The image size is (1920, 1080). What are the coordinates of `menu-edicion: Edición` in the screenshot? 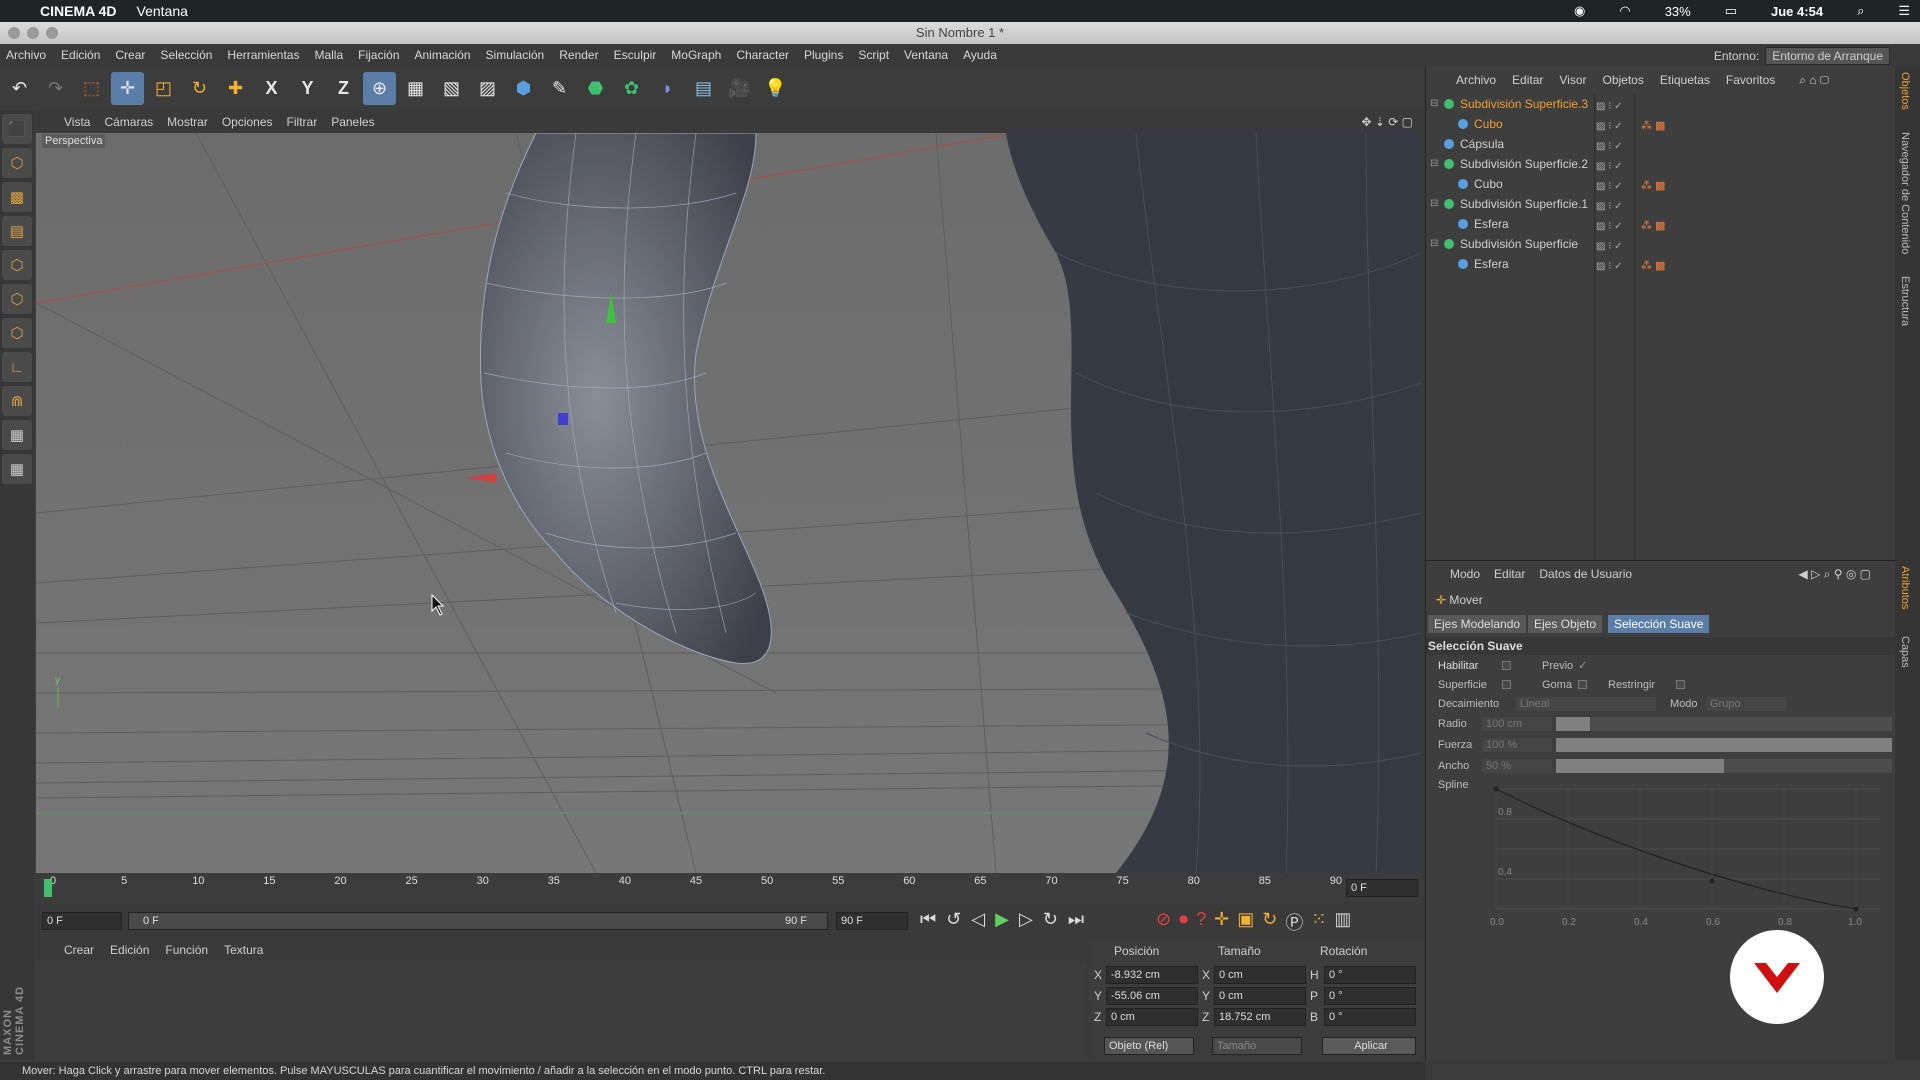 It's located at (80, 55).